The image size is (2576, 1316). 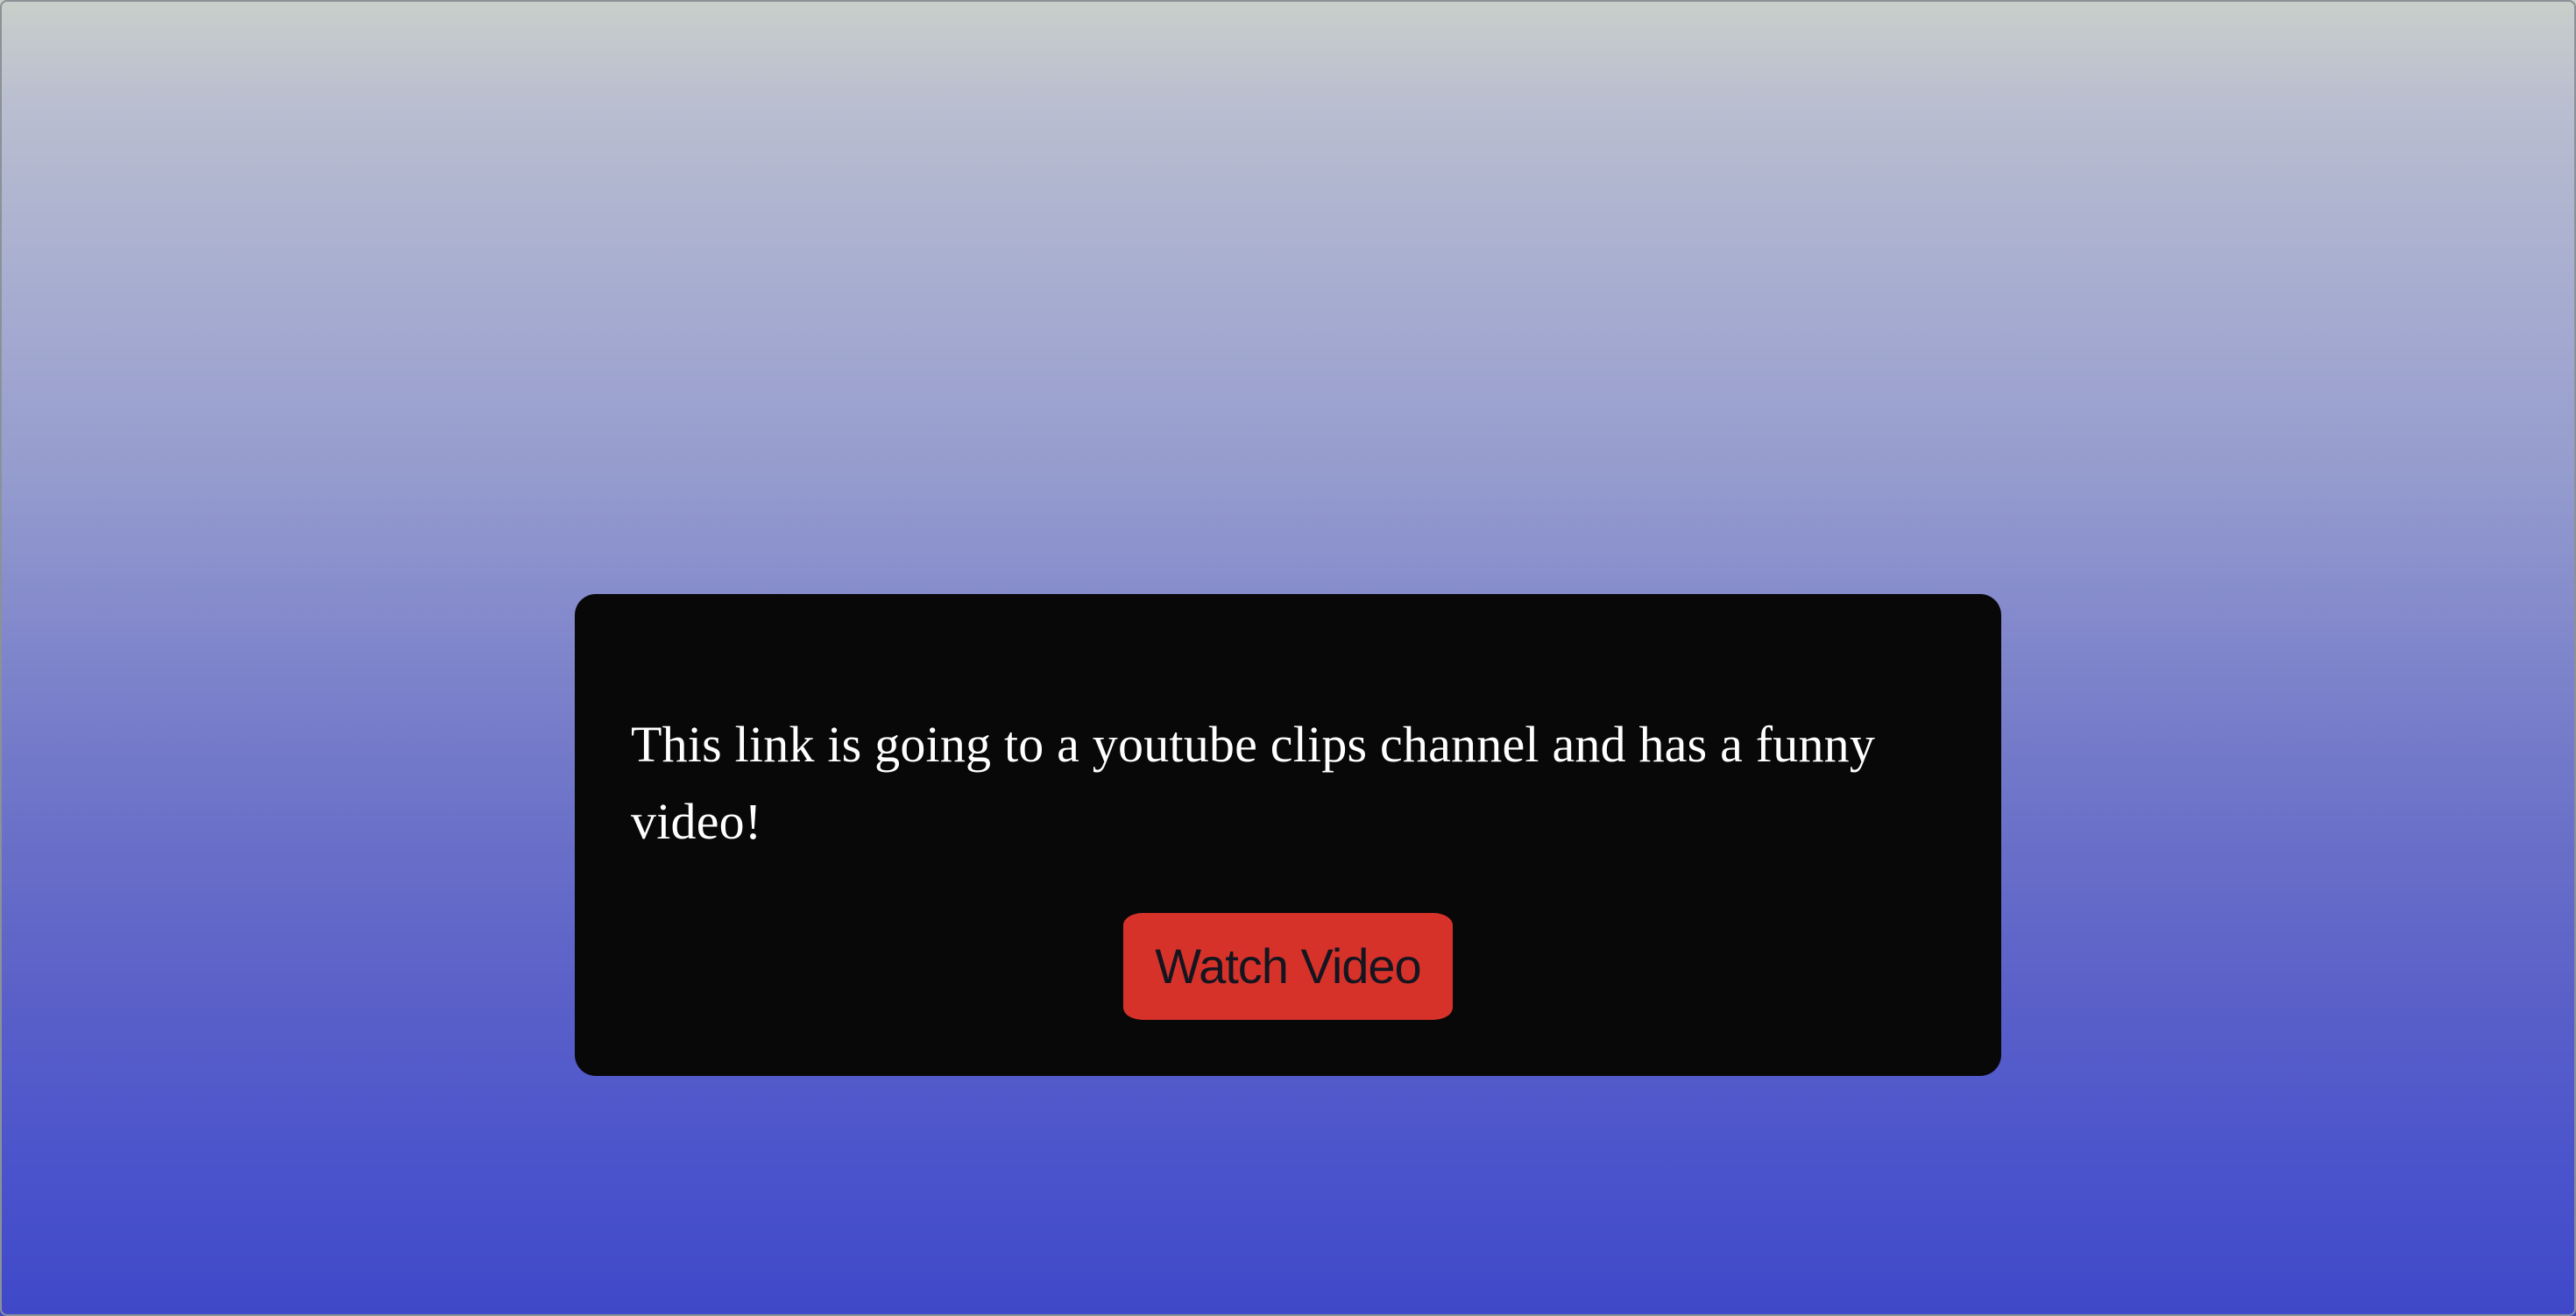 What do you see at coordinates (1288, 966) in the screenshot?
I see `watch-video-button: Watch Video` at bounding box center [1288, 966].